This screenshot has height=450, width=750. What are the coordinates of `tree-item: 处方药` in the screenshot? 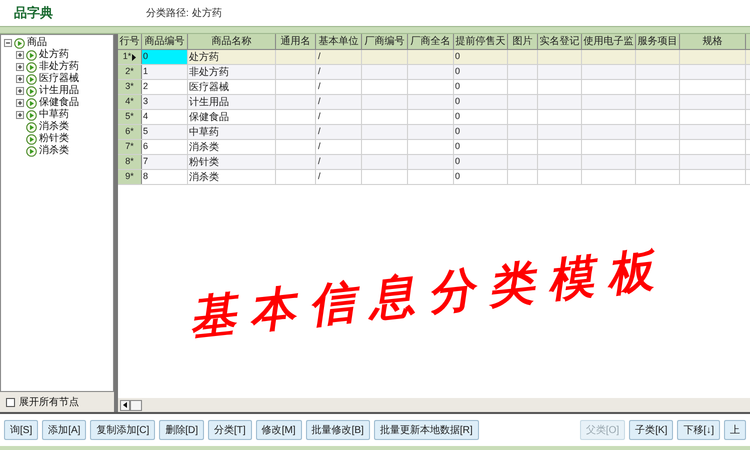 It's located at (54, 55).